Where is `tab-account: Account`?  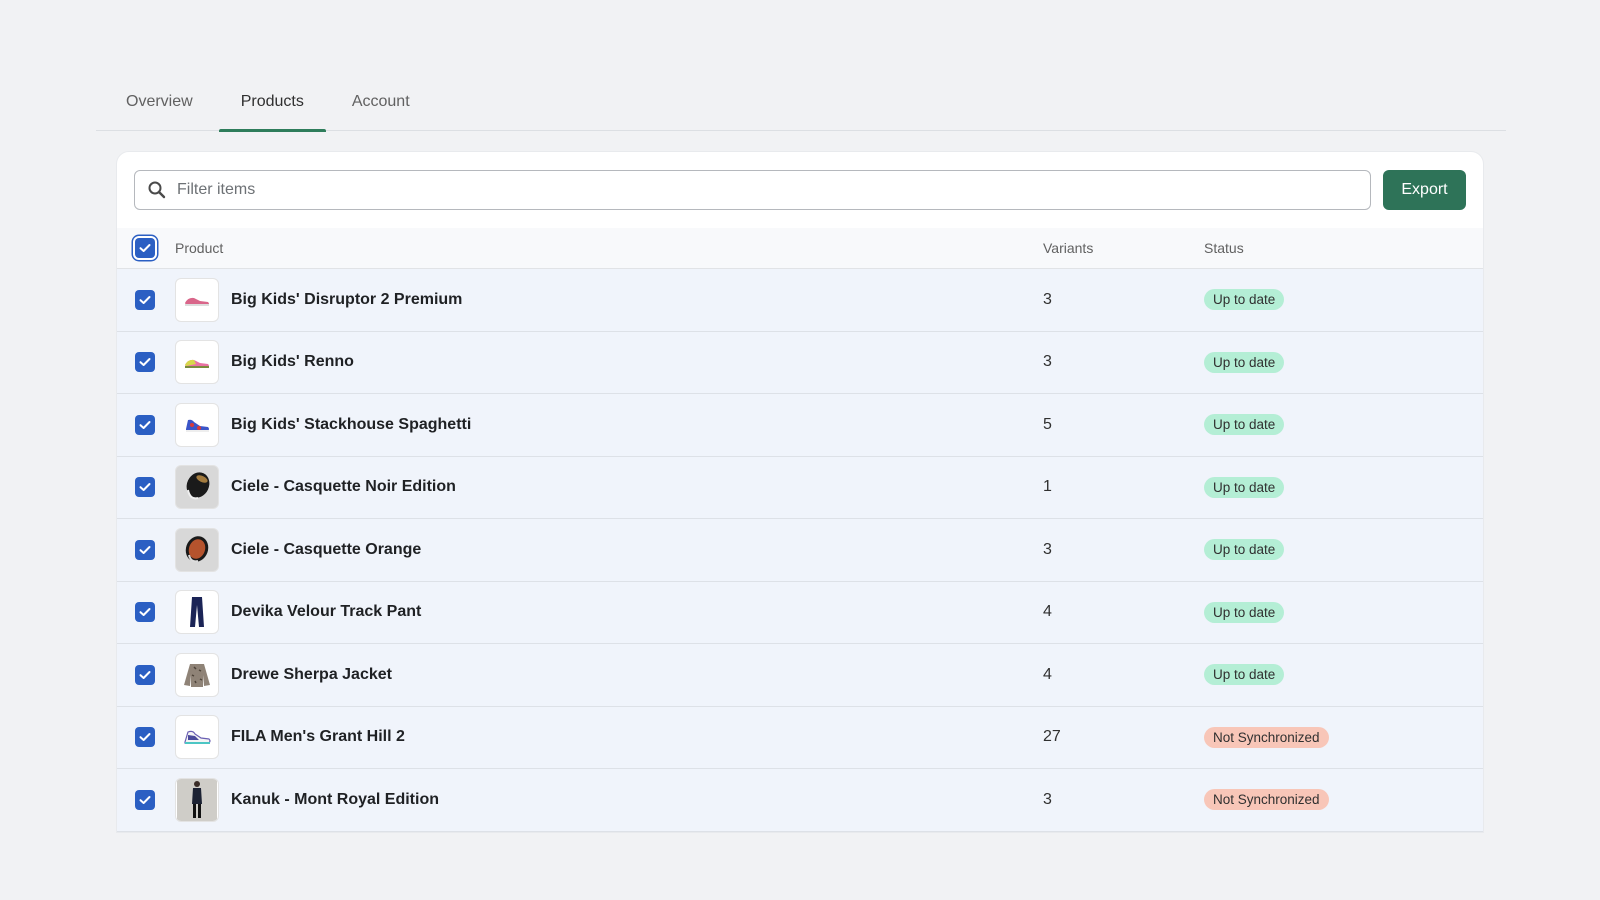 tab-account: Account is located at coordinates (381, 105).